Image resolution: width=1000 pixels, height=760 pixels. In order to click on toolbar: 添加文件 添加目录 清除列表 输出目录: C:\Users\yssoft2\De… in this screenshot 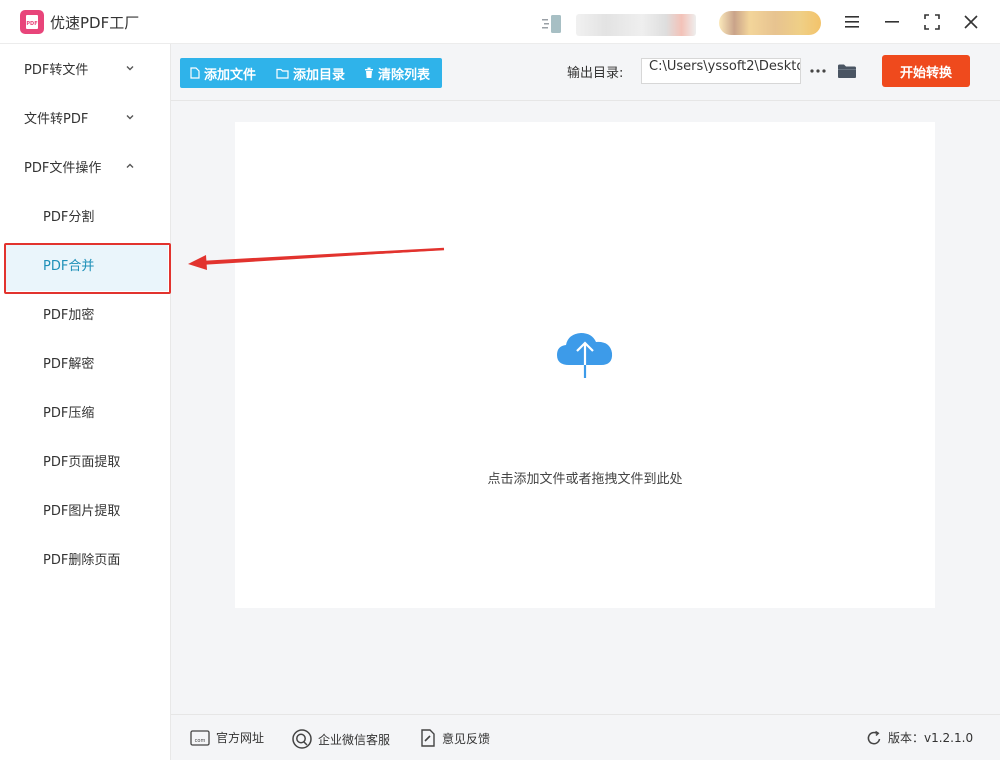, I will do `click(585, 72)`.